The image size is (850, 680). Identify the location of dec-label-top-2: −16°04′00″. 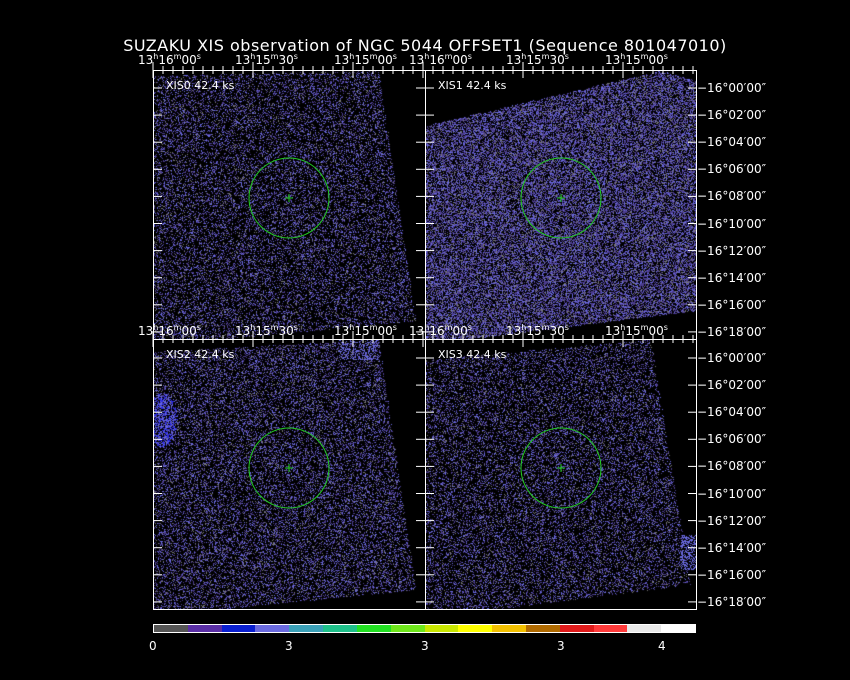
(732, 142).